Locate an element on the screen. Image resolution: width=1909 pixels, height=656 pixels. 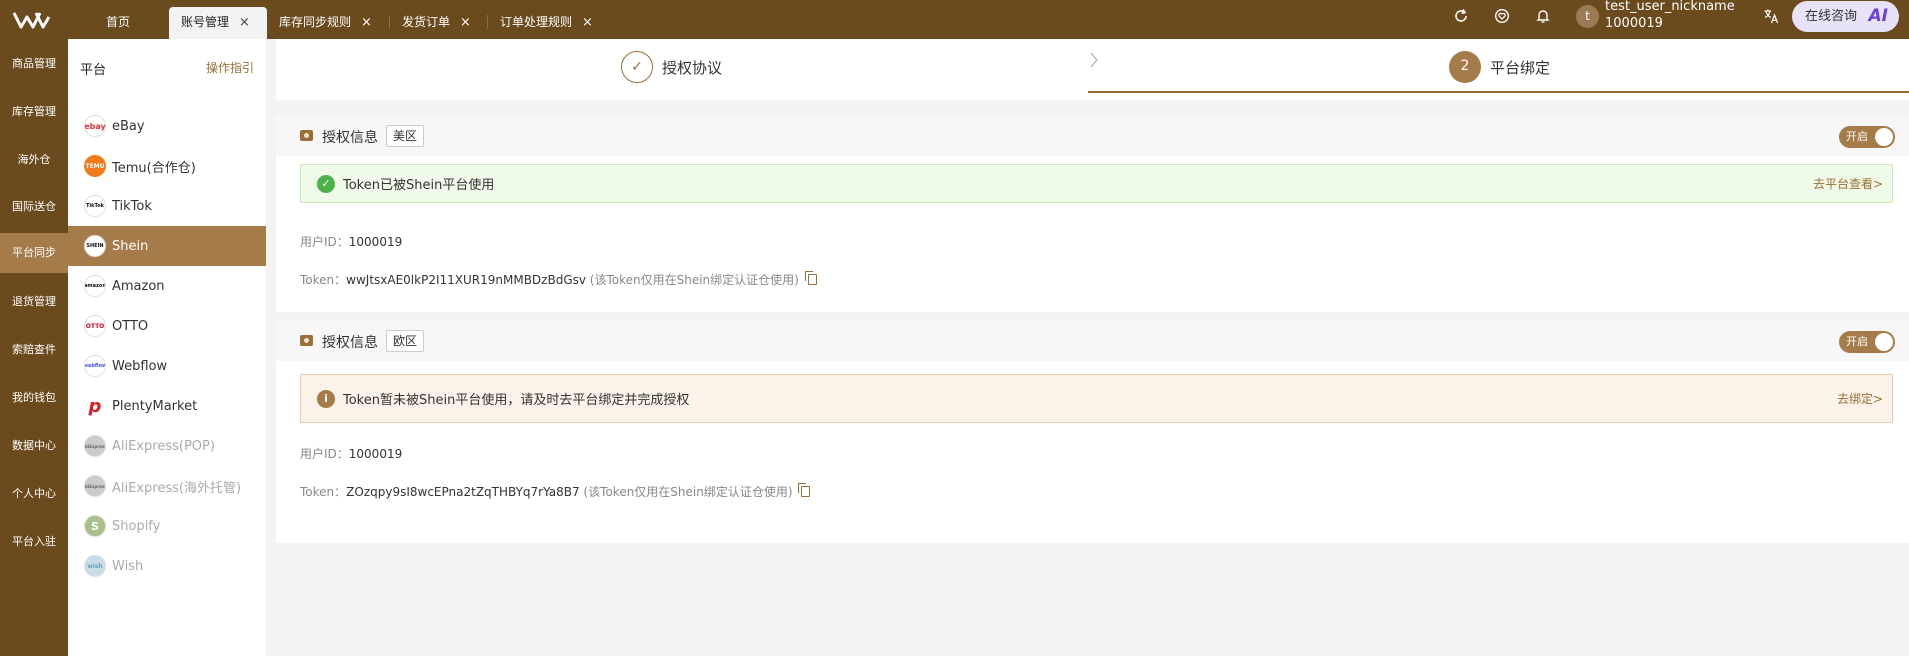
platform-label: Amazon is located at coordinates (138, 286).